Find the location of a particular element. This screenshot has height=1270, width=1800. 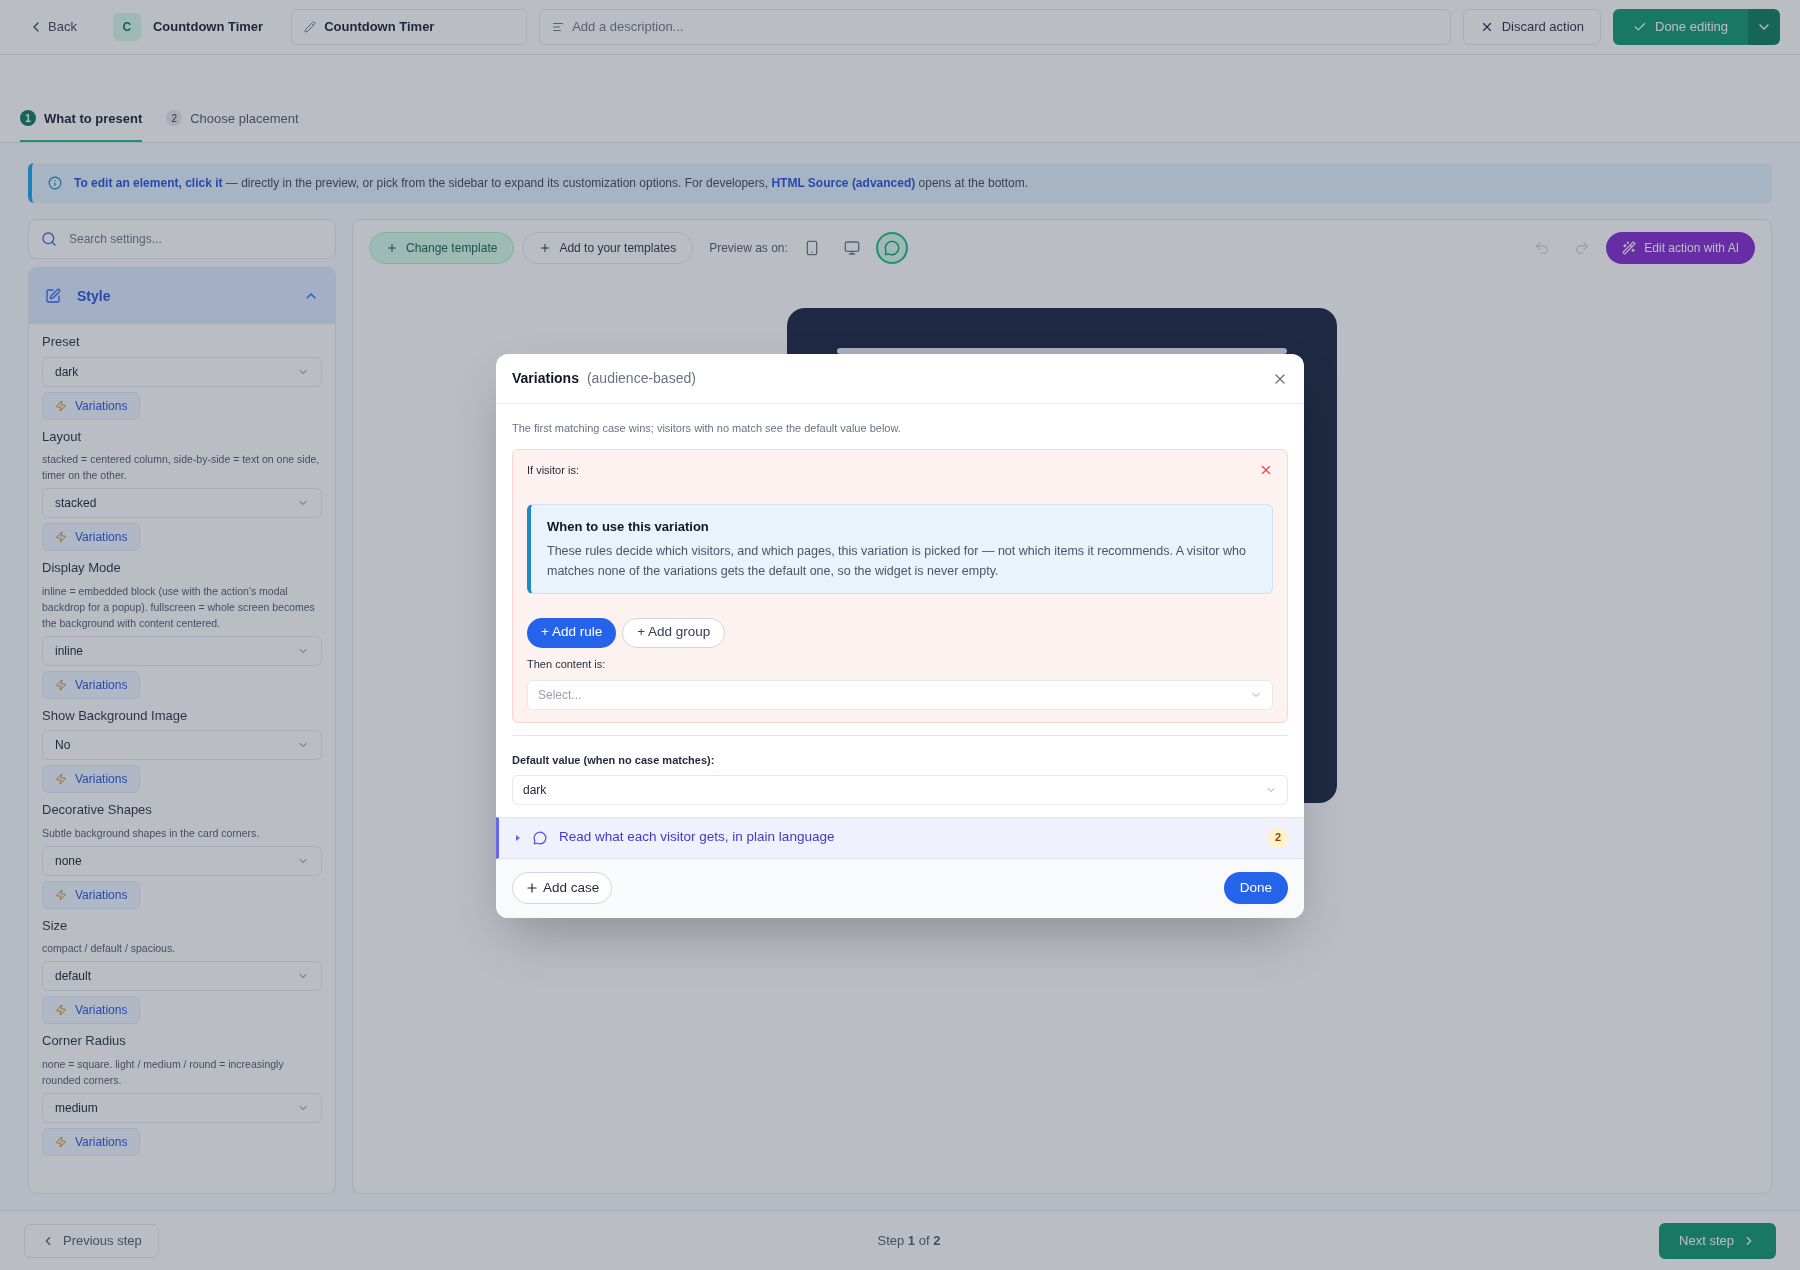

step-counter: Step 1 of 2 is located at coordinates (909, 1240).